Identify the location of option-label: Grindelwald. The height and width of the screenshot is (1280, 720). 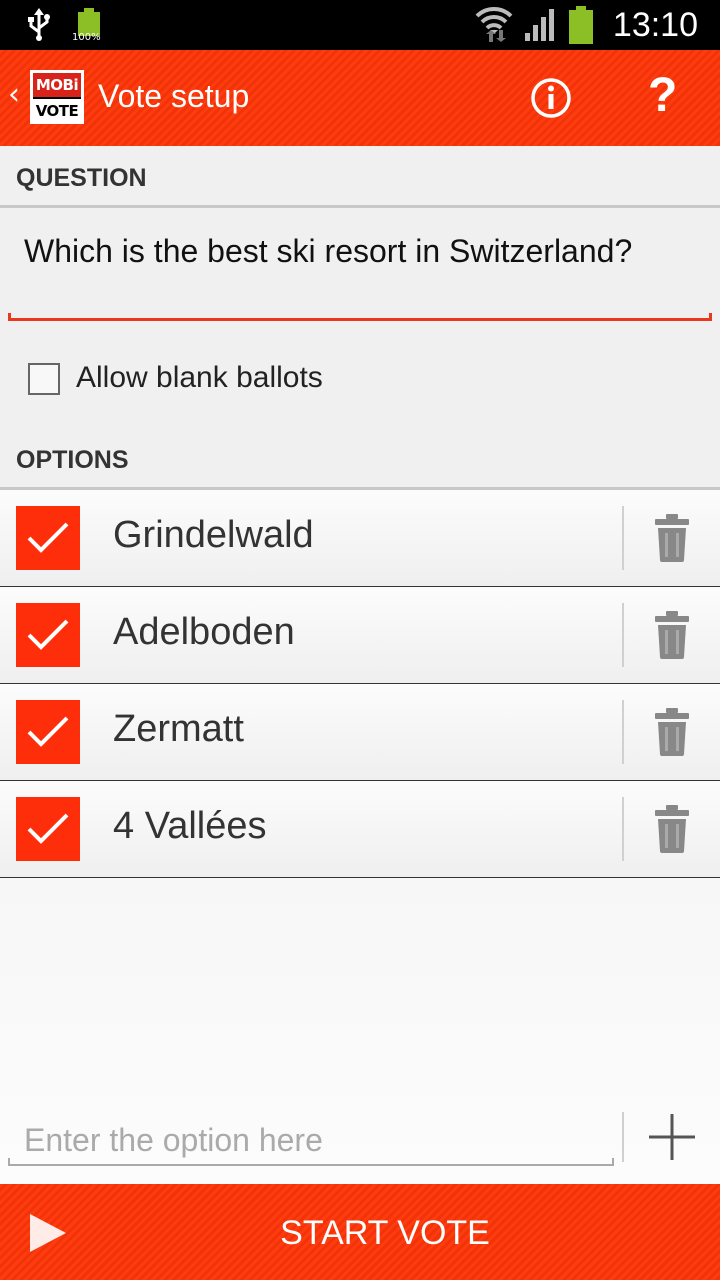
(213, 535).